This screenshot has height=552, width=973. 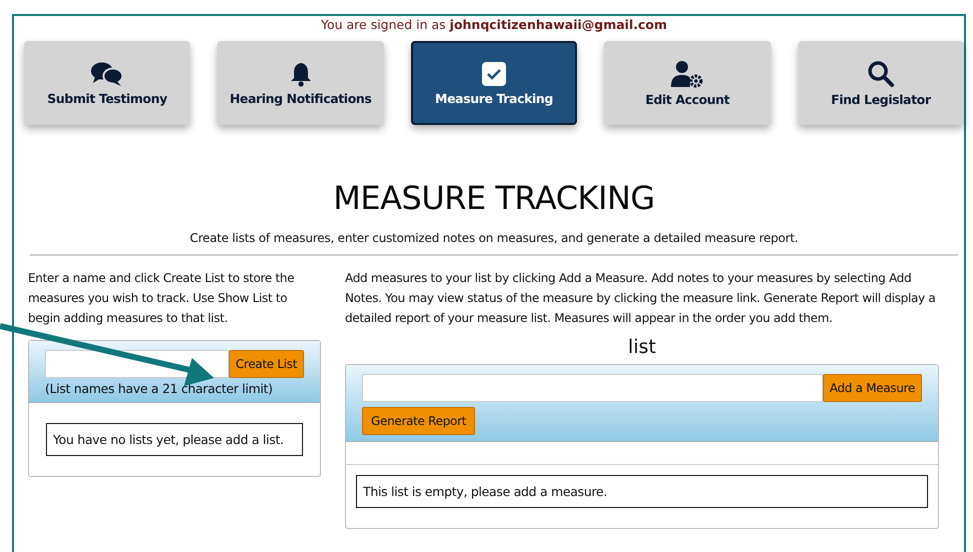 I want to click on nav-tile: Submit Testimony, so click(x=107, y=83).